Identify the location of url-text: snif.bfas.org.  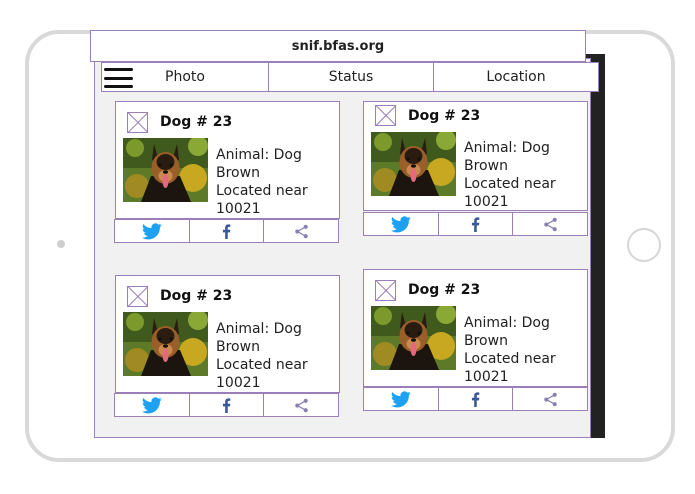
(338, 46).